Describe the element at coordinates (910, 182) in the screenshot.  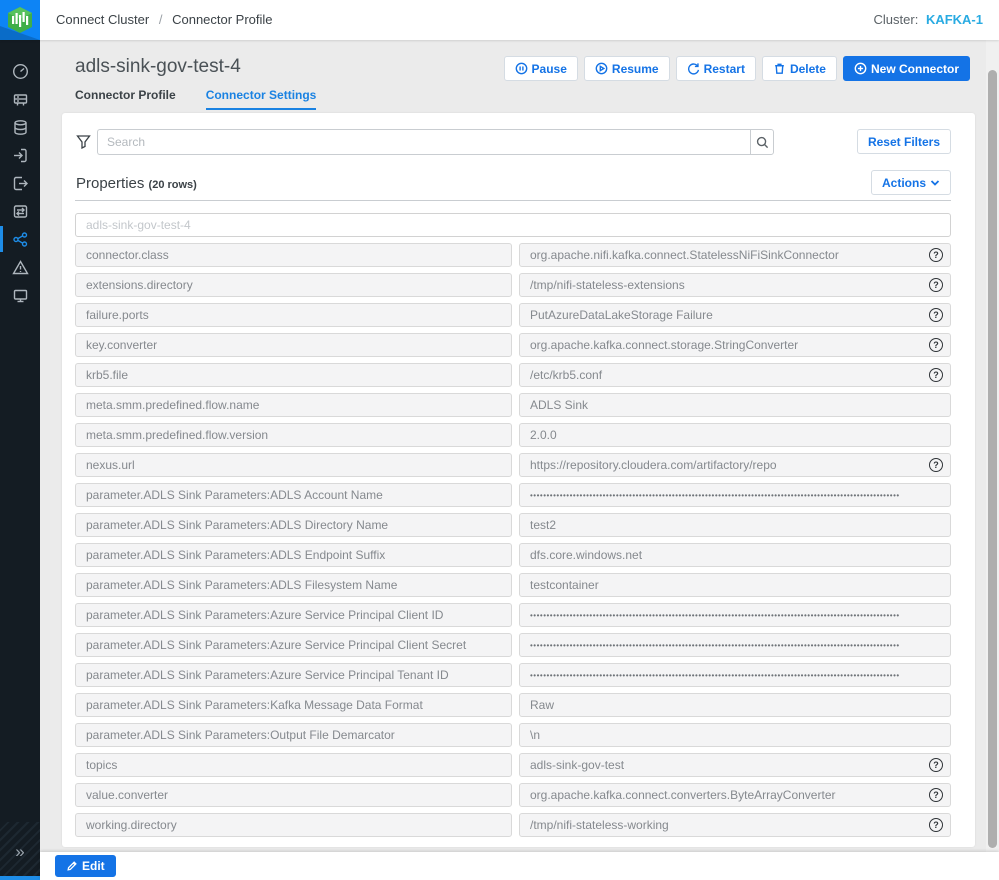
I see `actions-dropdown-button: Actions` at that location.